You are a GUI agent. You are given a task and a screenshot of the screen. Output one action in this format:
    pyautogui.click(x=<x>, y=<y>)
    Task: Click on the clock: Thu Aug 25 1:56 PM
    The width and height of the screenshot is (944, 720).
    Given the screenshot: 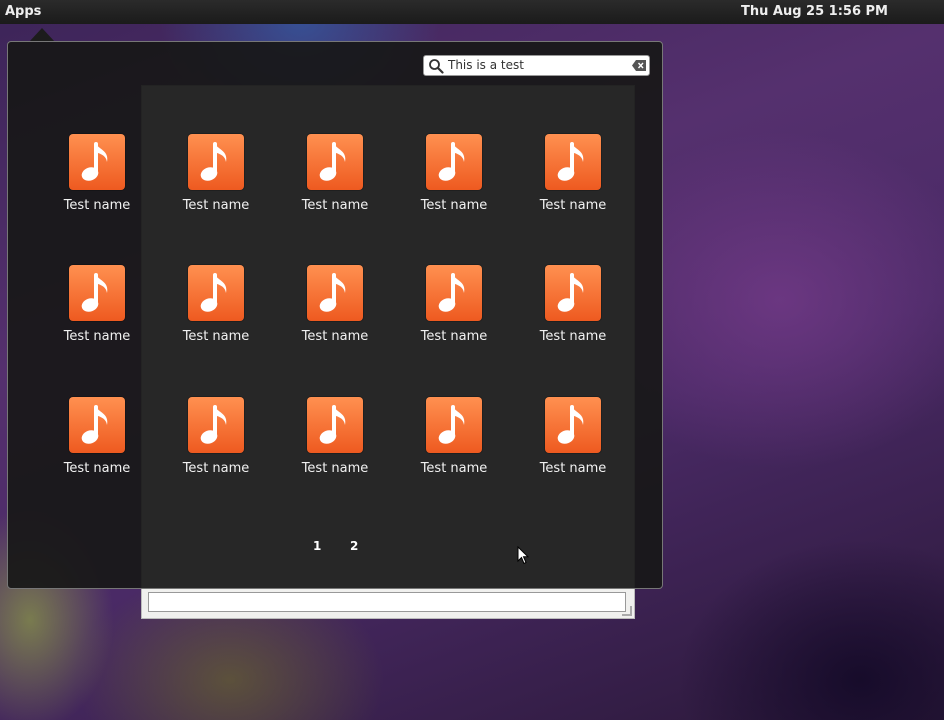 What is the action you would take?
    pyautogui.click(x=814, y=11)
    